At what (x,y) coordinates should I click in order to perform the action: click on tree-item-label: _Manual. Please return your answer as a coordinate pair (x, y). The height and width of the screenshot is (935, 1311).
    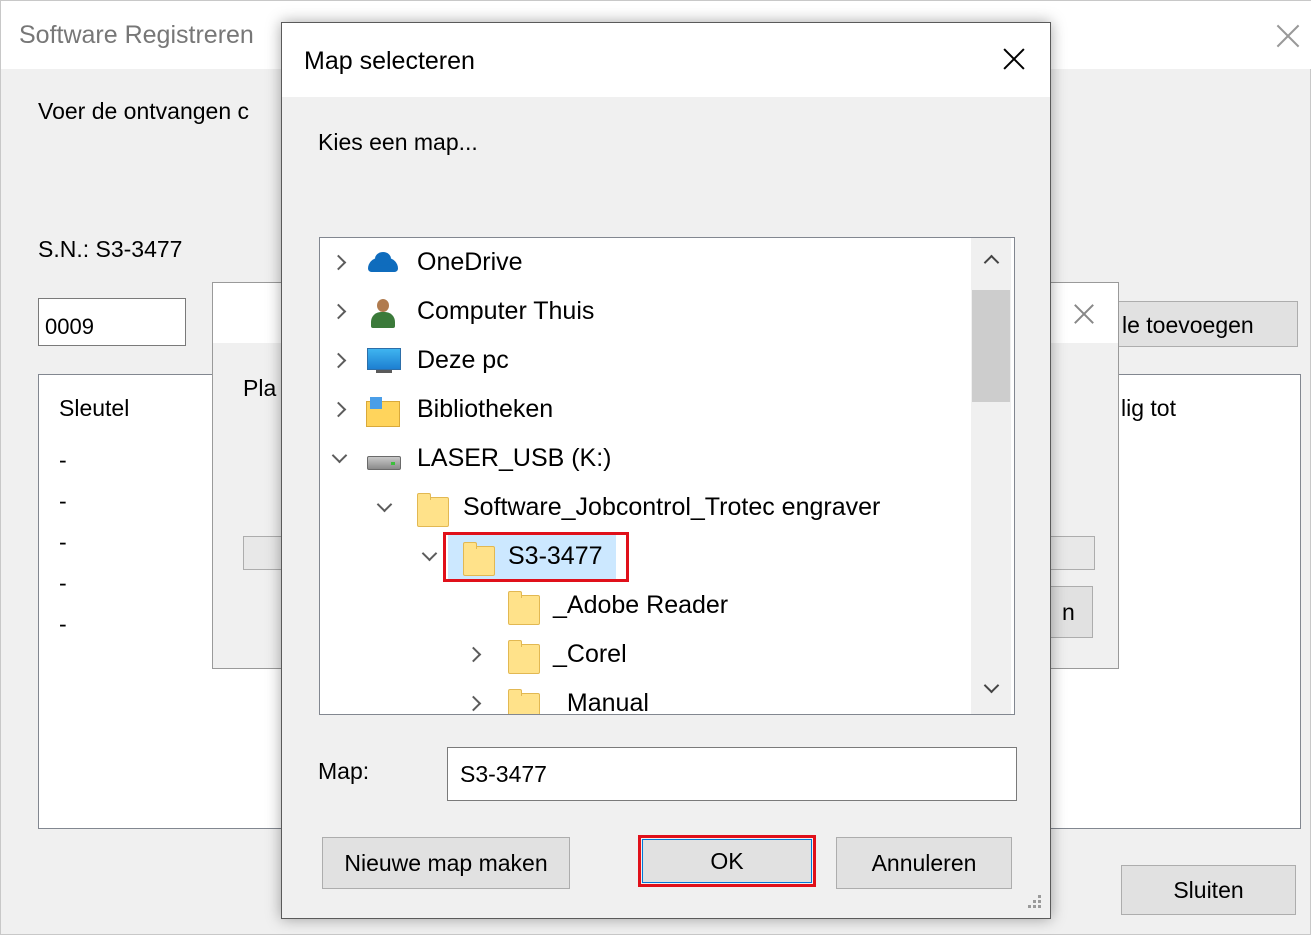
    Looking at the image, I should click on (601, 702).